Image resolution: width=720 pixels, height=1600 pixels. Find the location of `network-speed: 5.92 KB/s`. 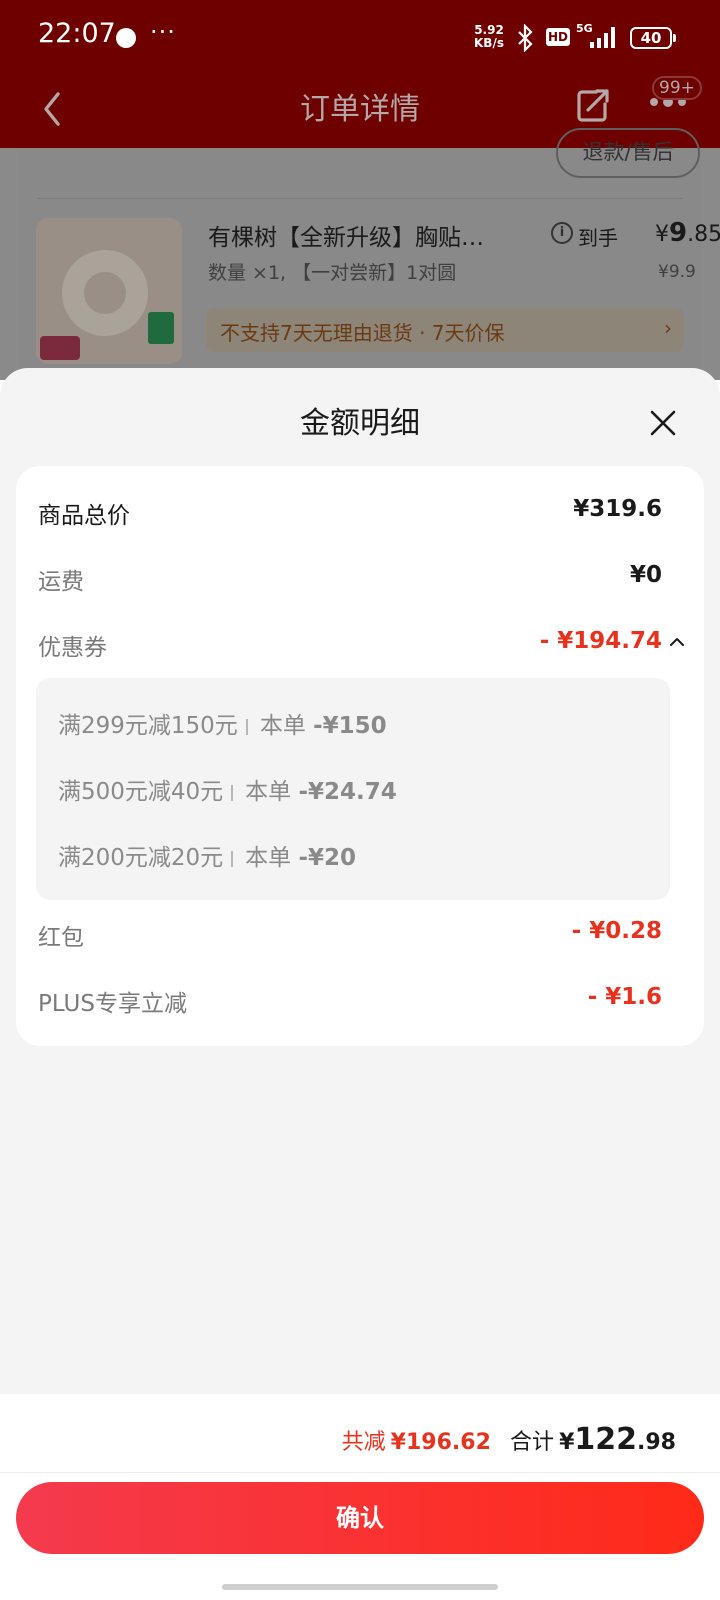

network-speed: 5.92 KB/s is located at coordinates (489, 37).